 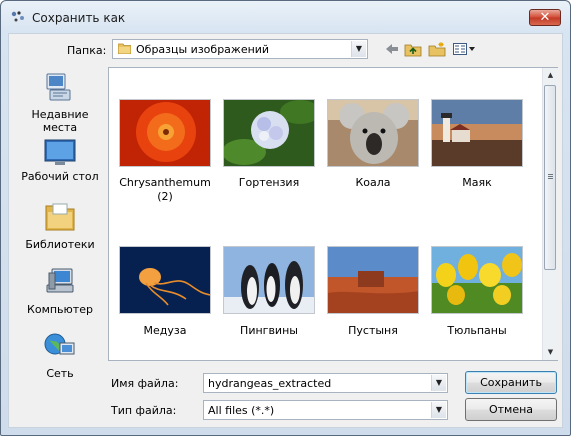 I want to click on scroll-thumb, so click(x=550, y=177).